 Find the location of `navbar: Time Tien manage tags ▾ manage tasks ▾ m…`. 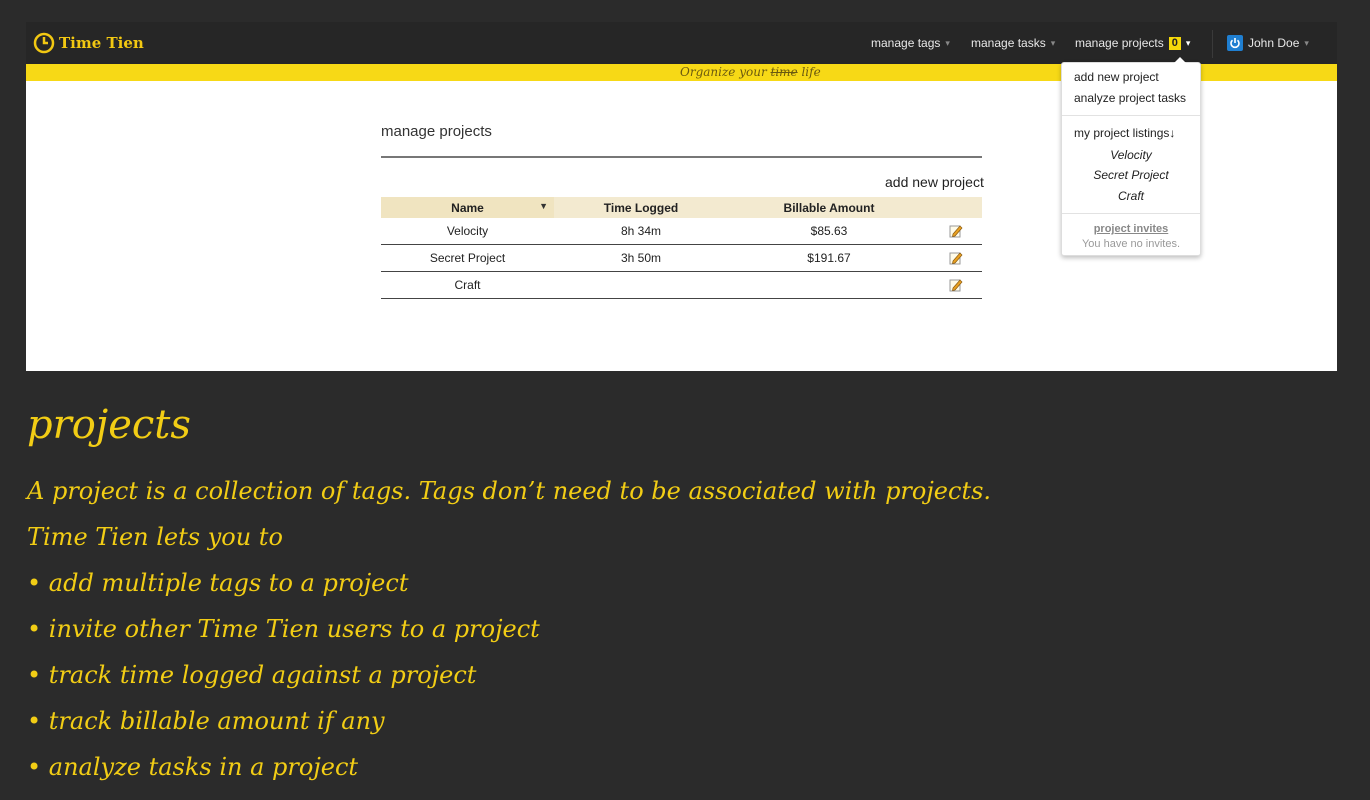

navbar: Time Tien manage tags ▾ manage tasks ▾ m… is located at coordinates (681, 43).